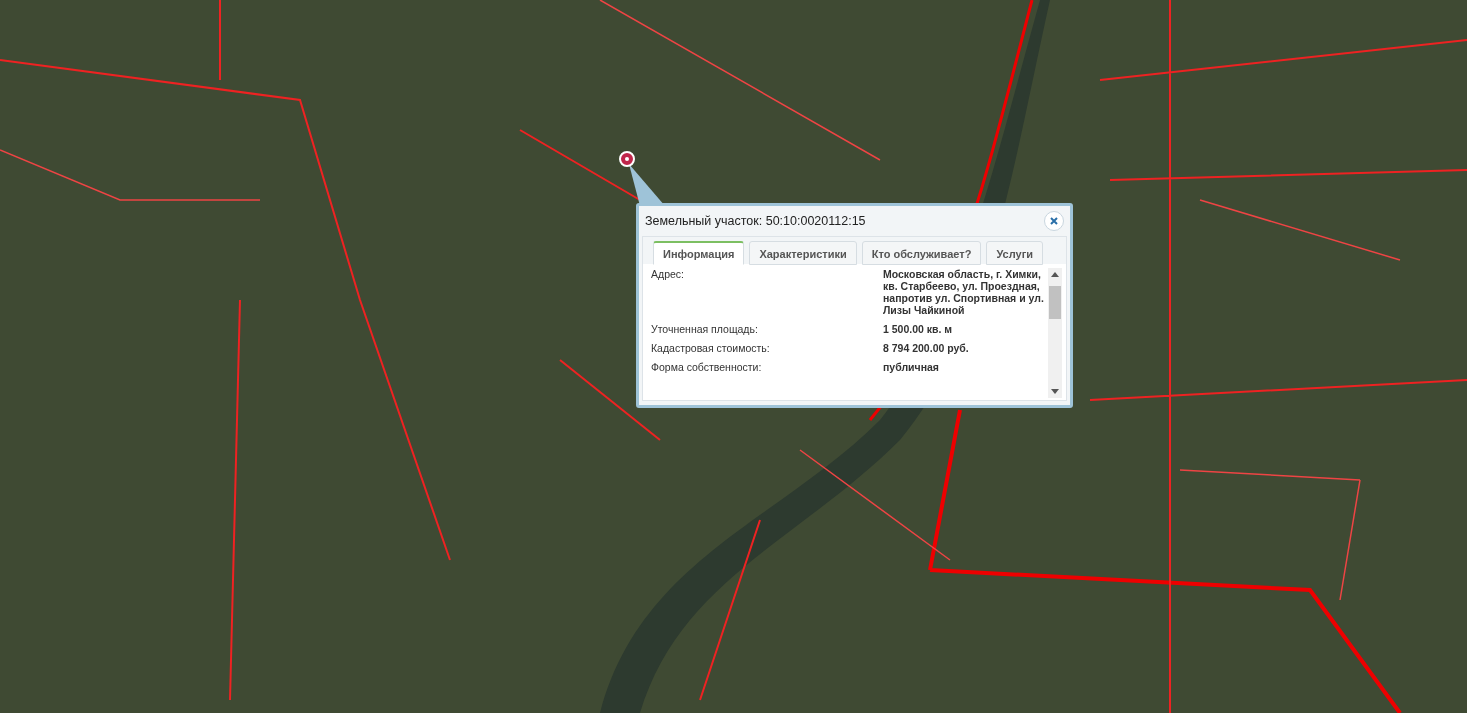 This screenshot has width=1467, height=713. Describe the element at coordinates (668, 275) in the screenshot. I see `field-label: Адрес:` at that location.